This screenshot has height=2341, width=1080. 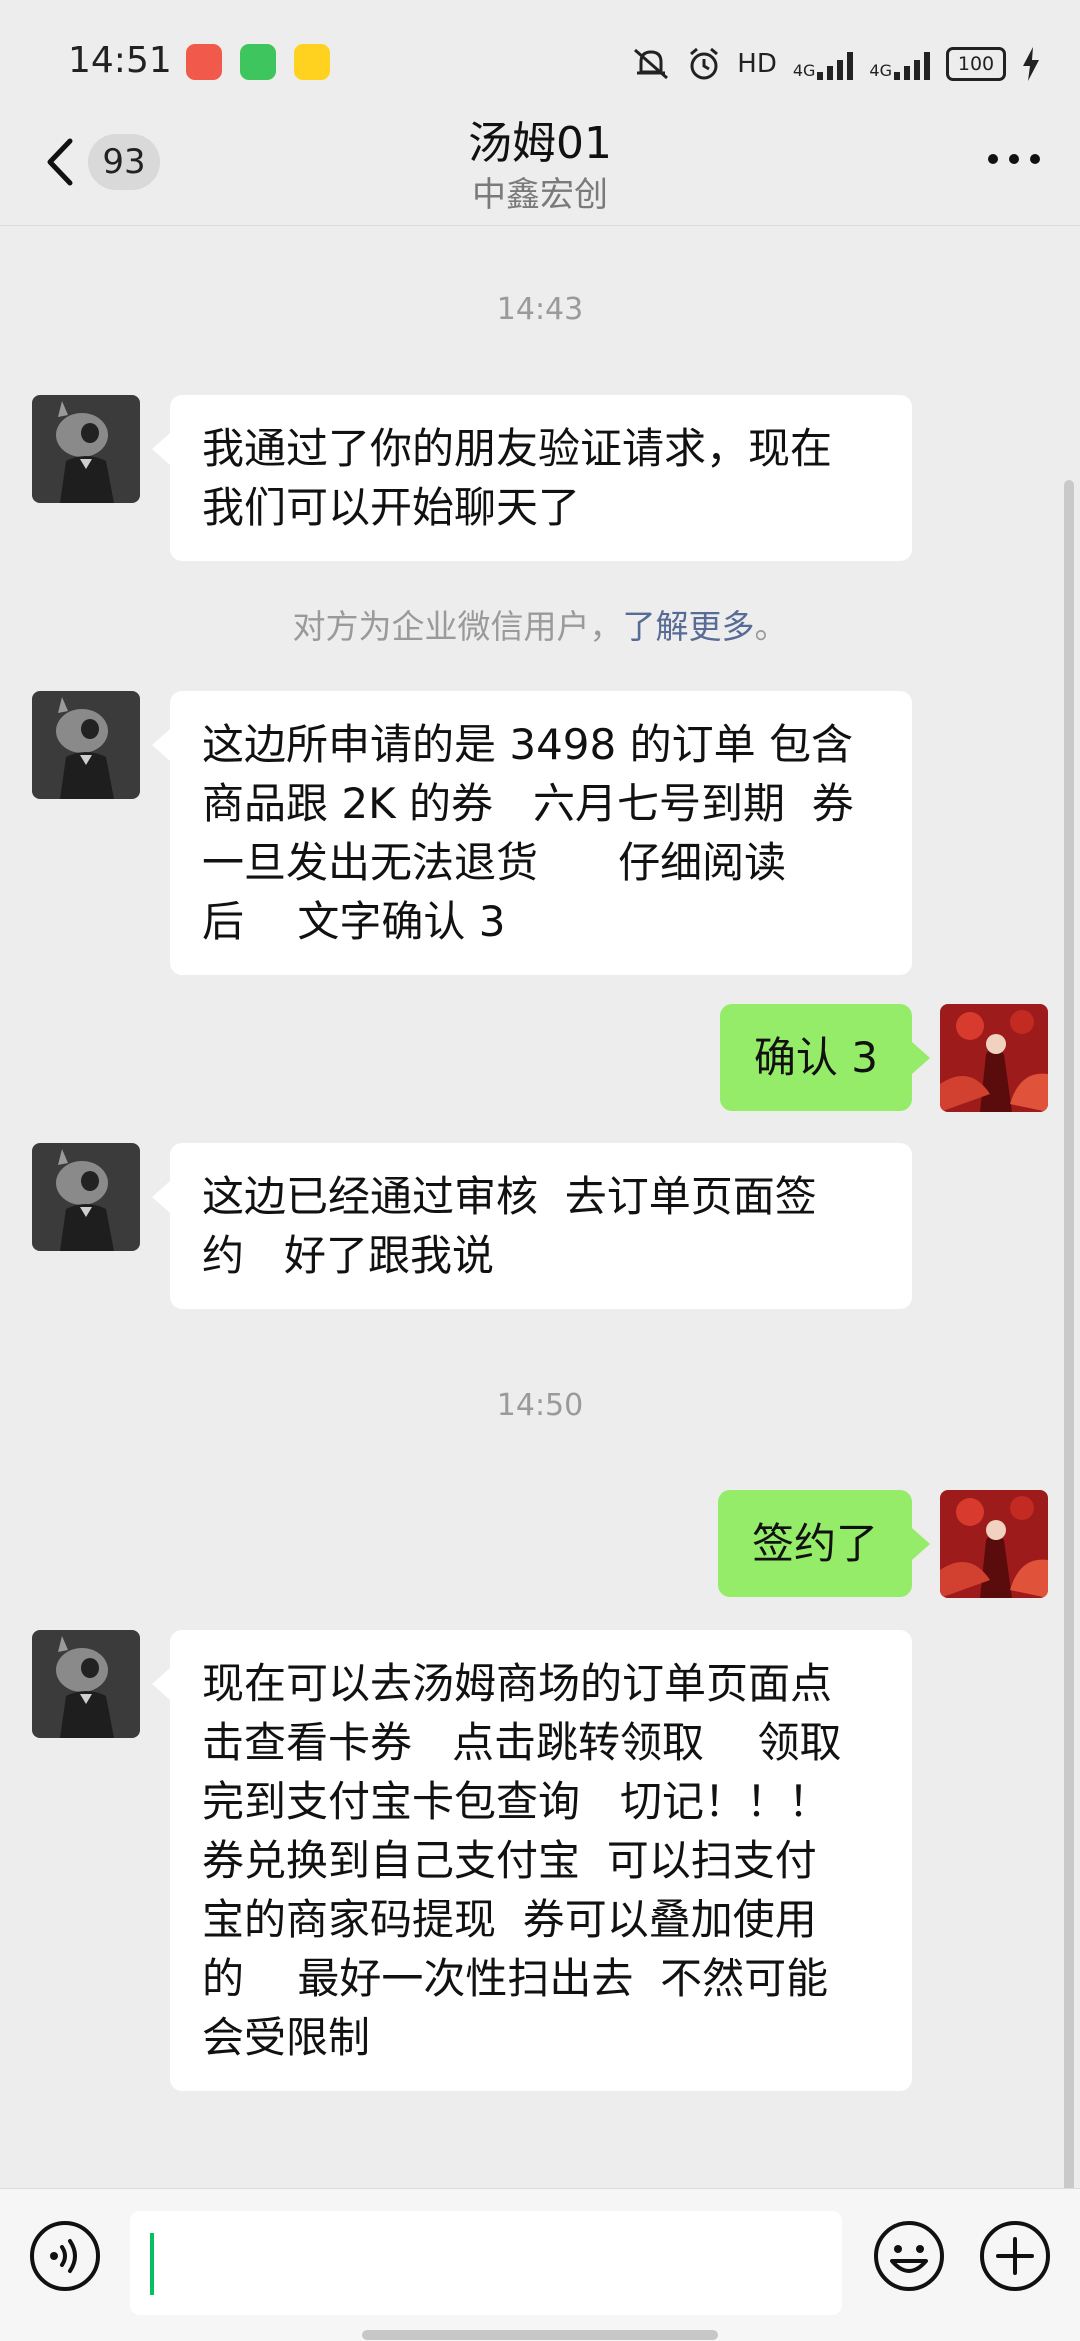 I want to click on alarm-icon, so click(x=704, y=63).